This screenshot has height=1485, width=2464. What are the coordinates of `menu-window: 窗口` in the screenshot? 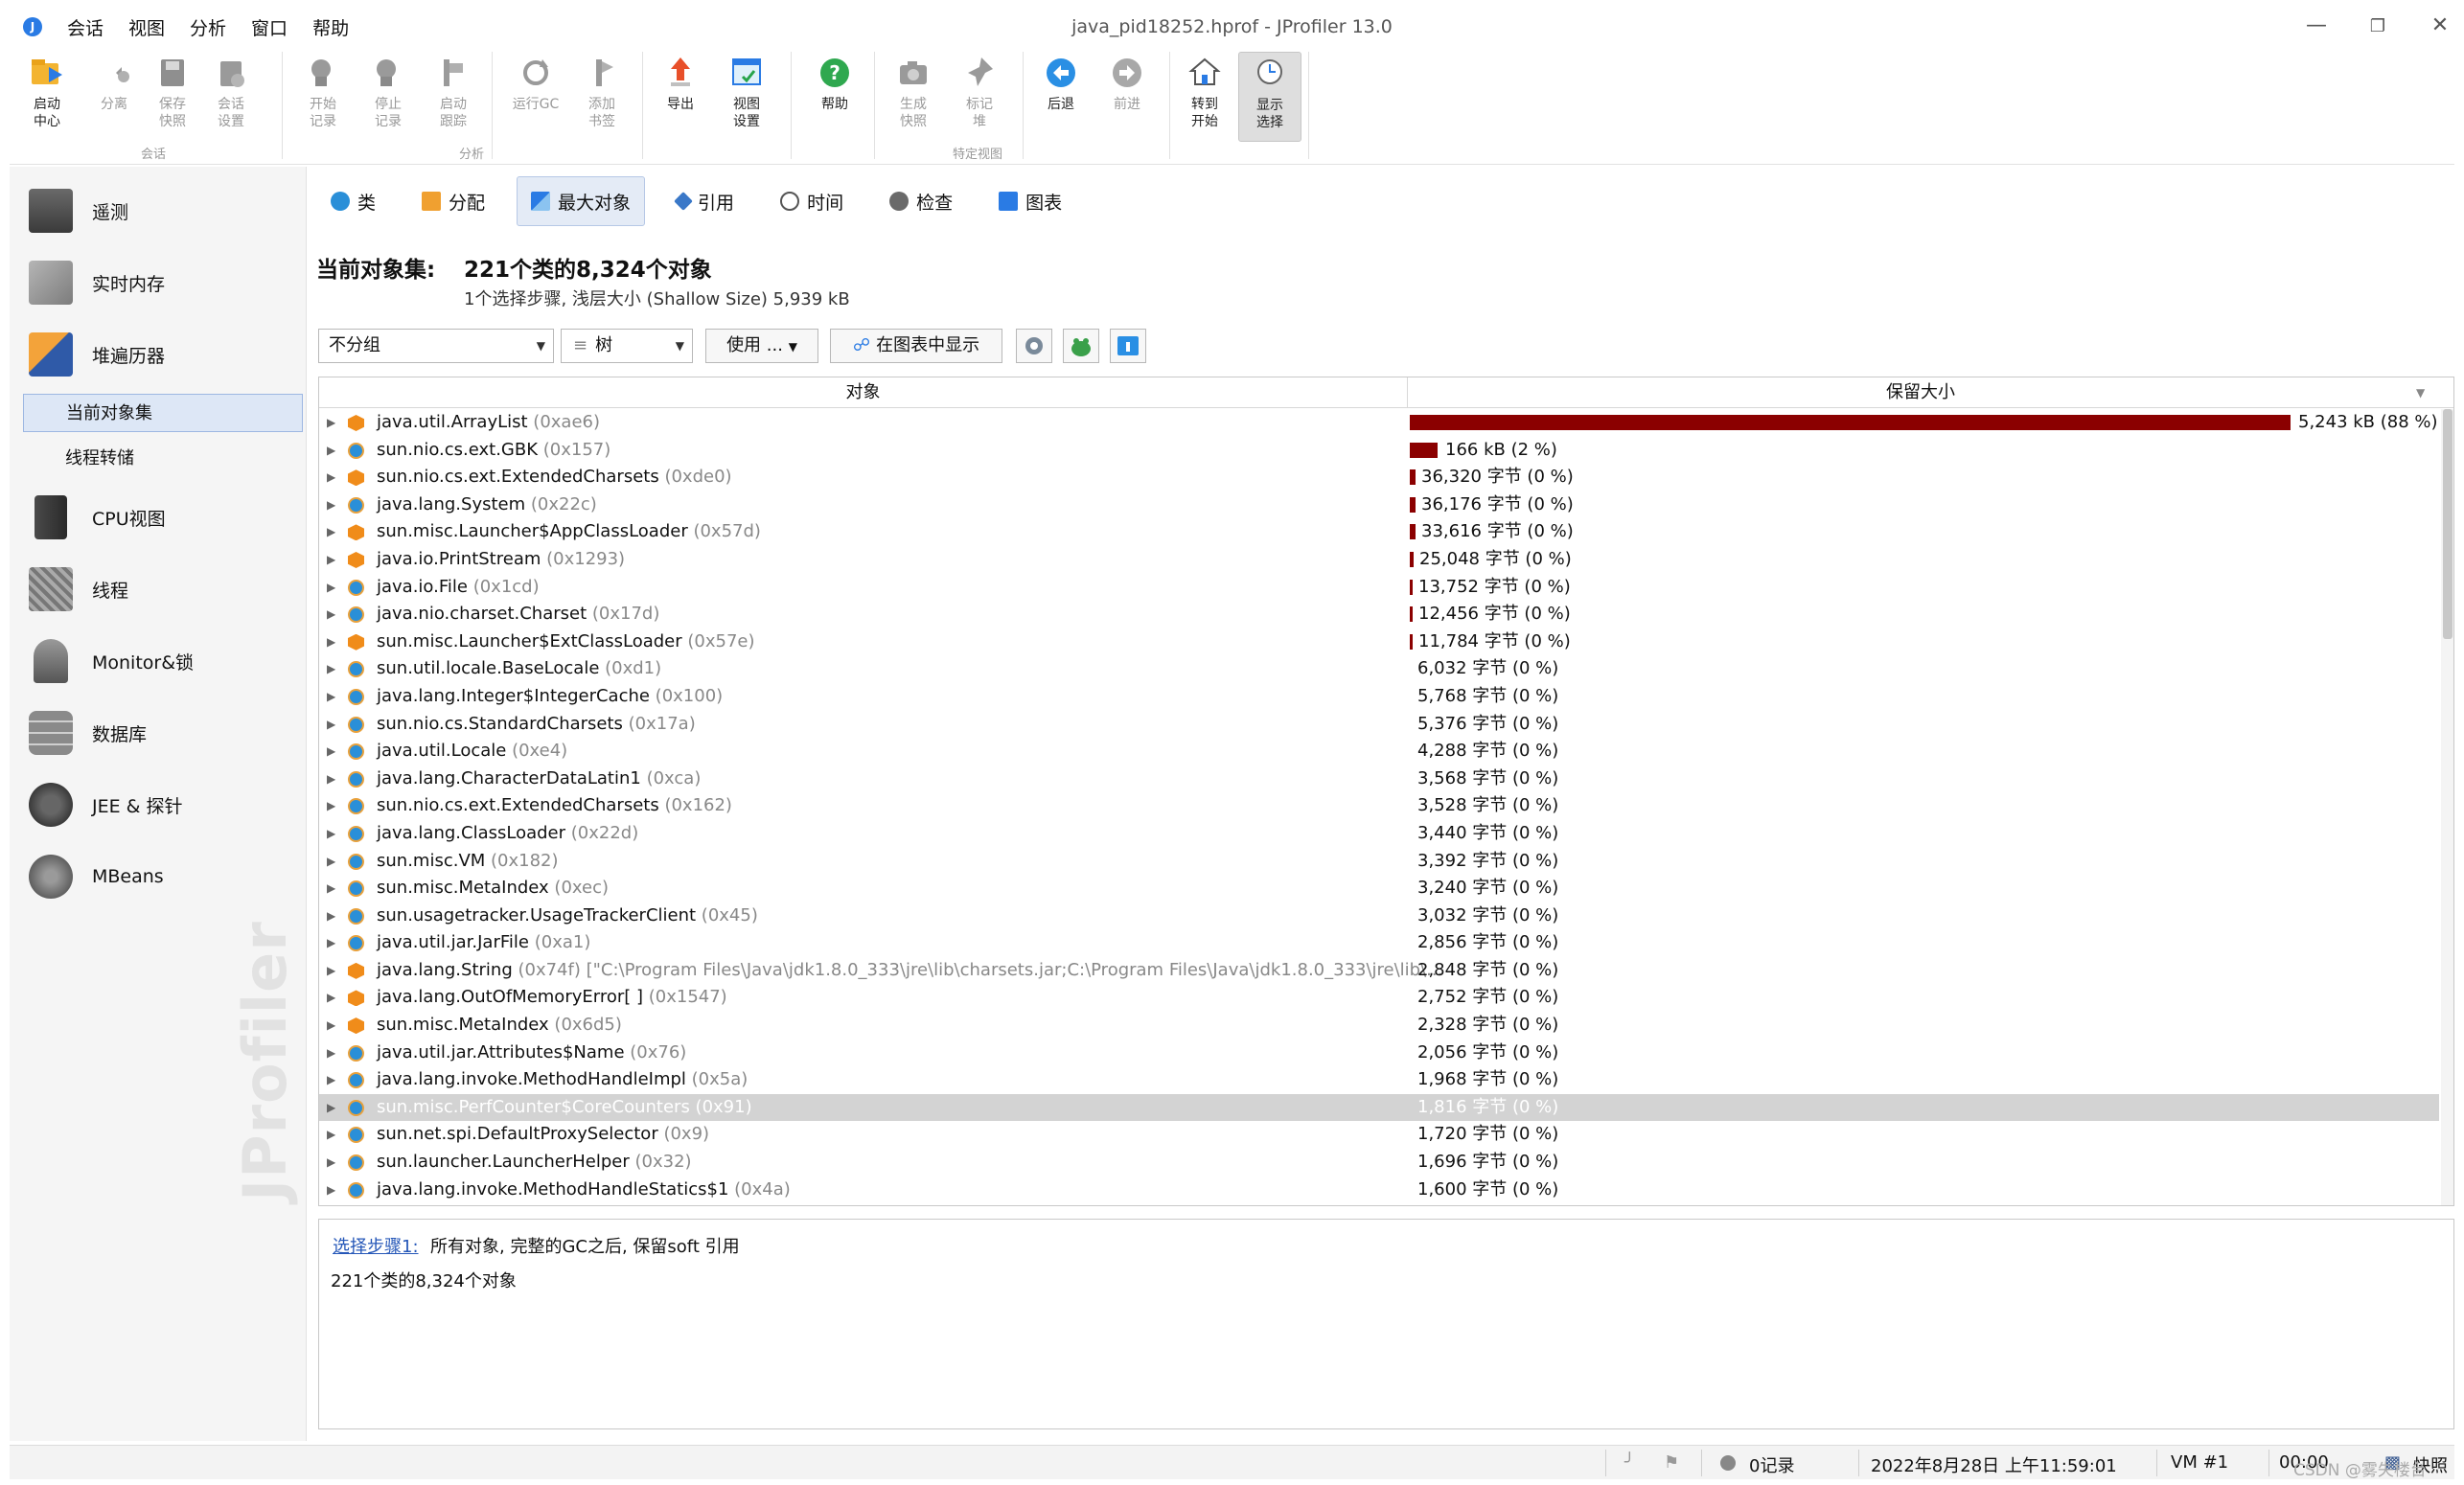 It's located at (269, 27).